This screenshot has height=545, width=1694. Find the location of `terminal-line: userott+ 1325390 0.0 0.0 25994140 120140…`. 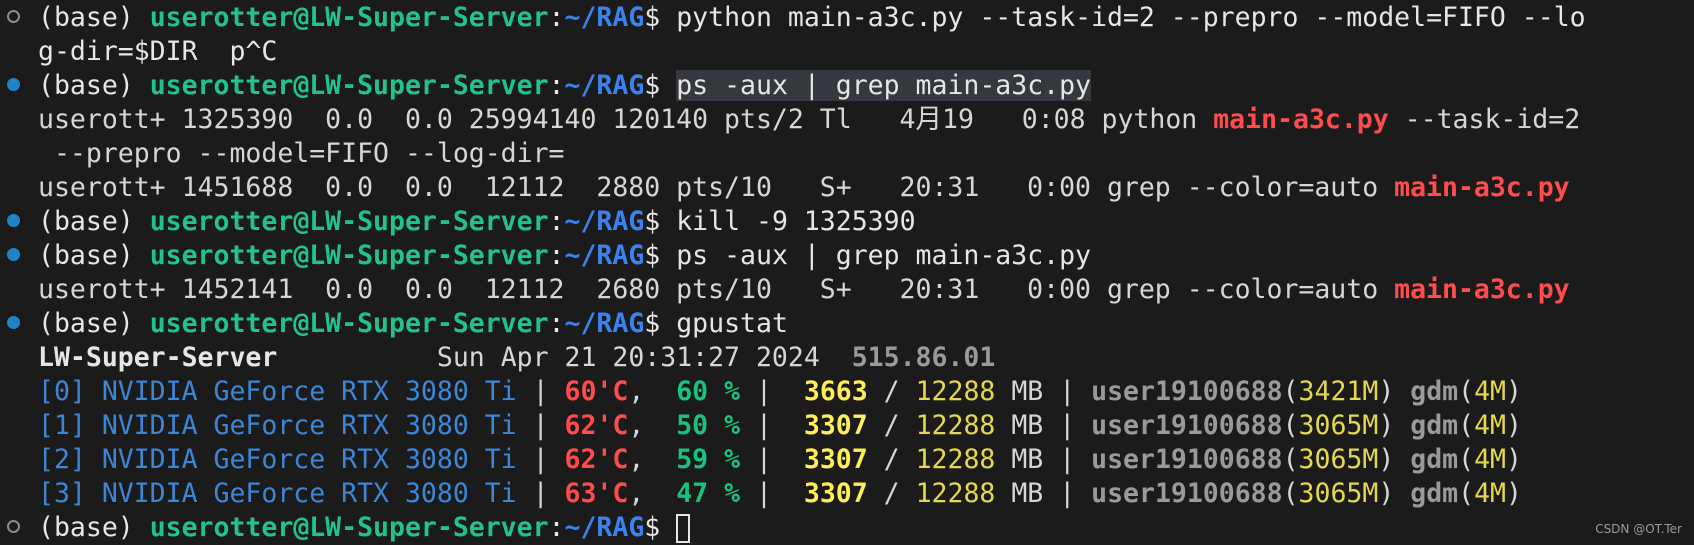

terminal-line: userott+ 1325390 0.0 0.0 25994140 120140… is located at coordinates (809, 119).